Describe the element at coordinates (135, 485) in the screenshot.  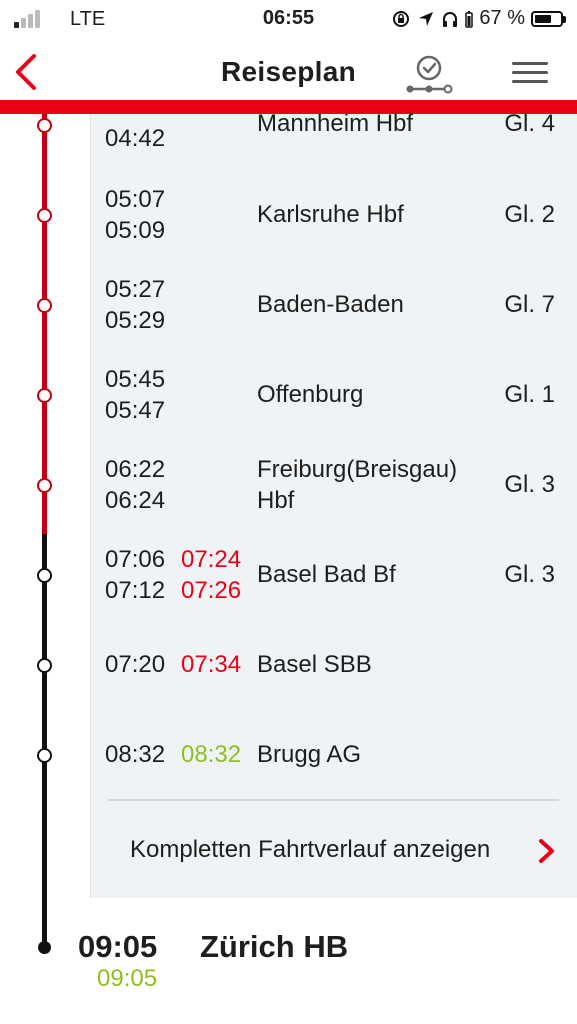
I see `scheduled-times: 06:22 06:24` at that location.